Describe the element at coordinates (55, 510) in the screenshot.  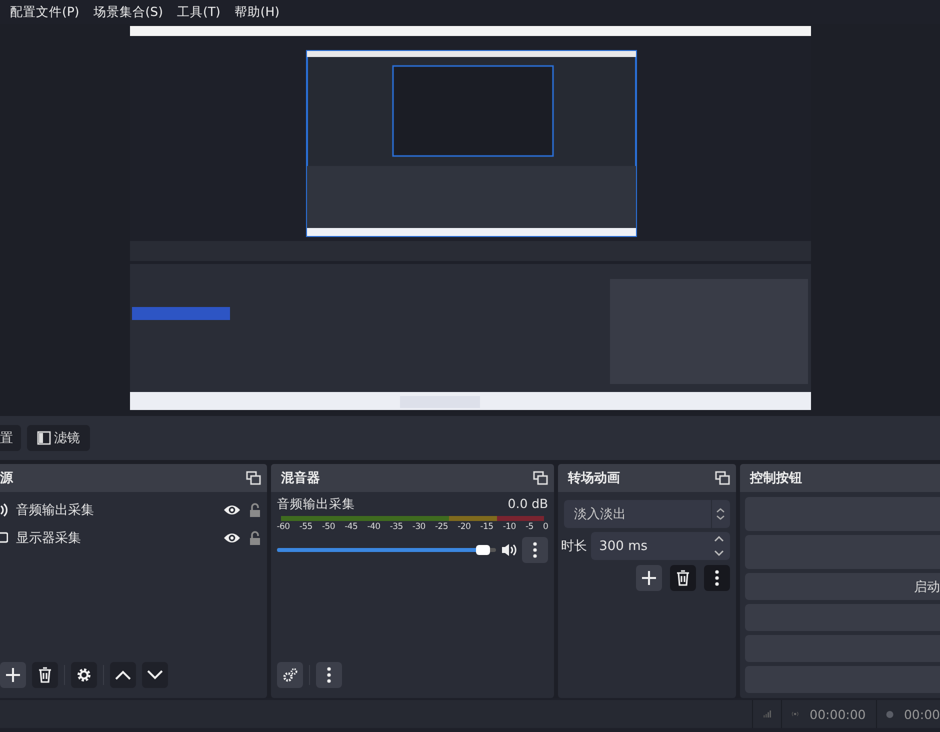
I see `source-name: 音频输出采集` at that location.